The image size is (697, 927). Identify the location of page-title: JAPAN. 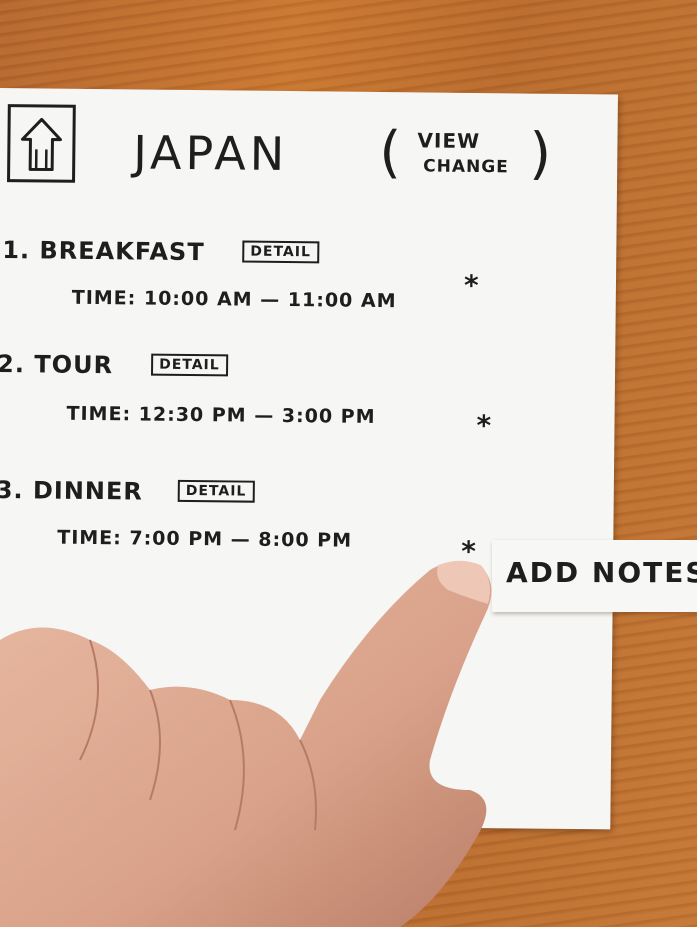
(211, 153).